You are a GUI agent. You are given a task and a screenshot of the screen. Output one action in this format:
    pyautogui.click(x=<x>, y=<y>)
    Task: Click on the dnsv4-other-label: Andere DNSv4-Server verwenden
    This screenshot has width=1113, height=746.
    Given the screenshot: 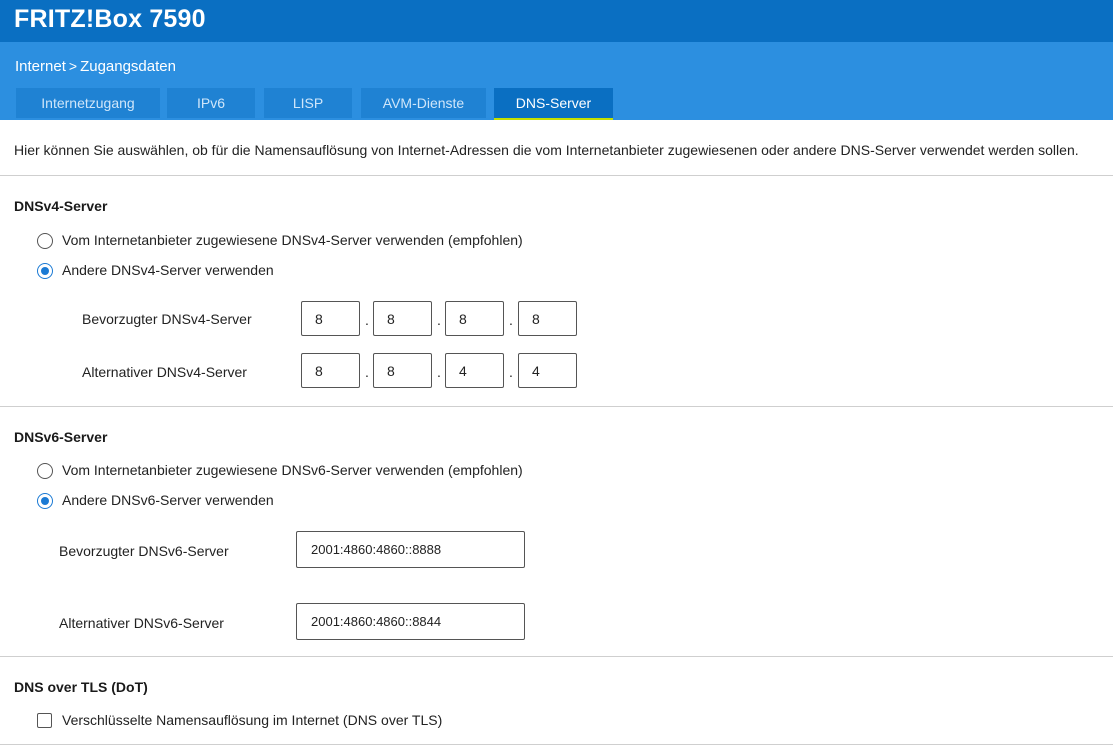 What is the action you would take?
    pyautogui.click(x=168, y=270)
    